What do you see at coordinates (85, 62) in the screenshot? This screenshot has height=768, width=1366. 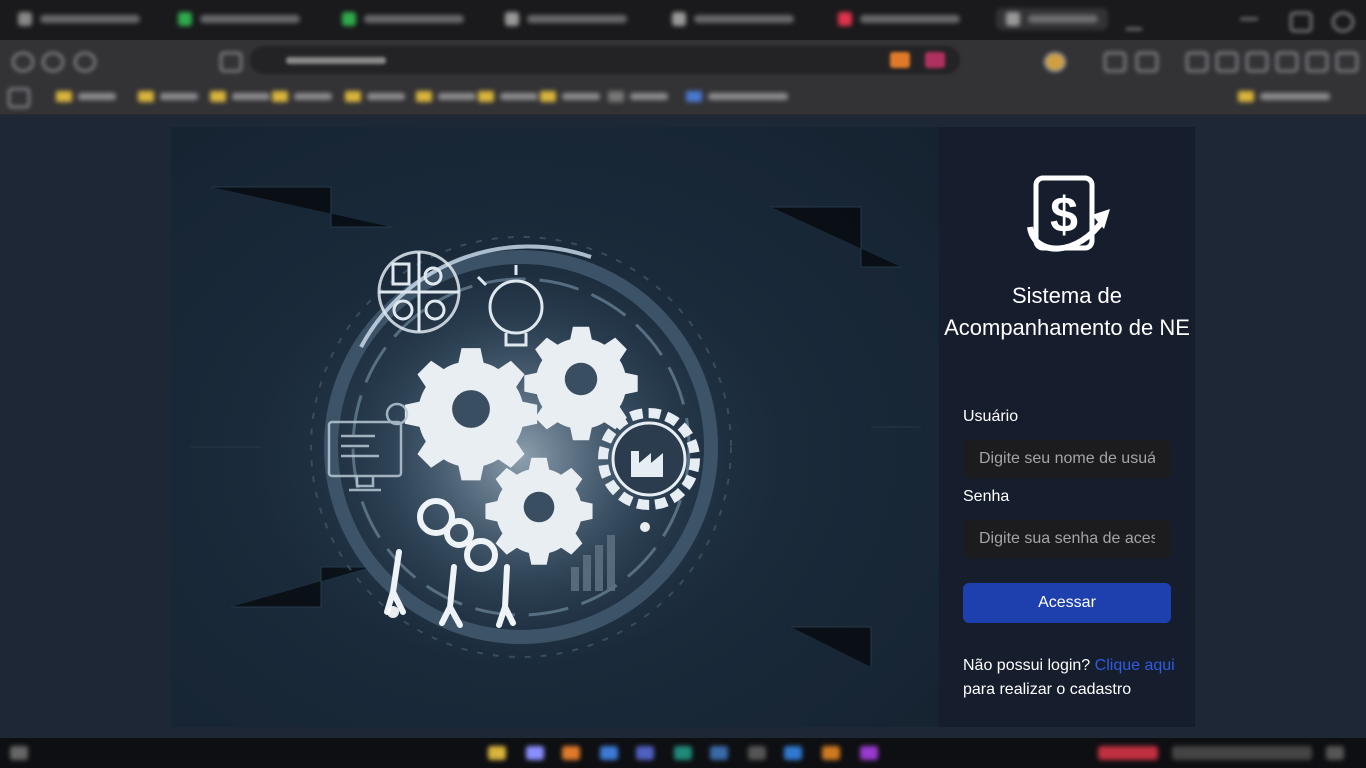 I see `reload-icon` at bounding box center [85, 62].